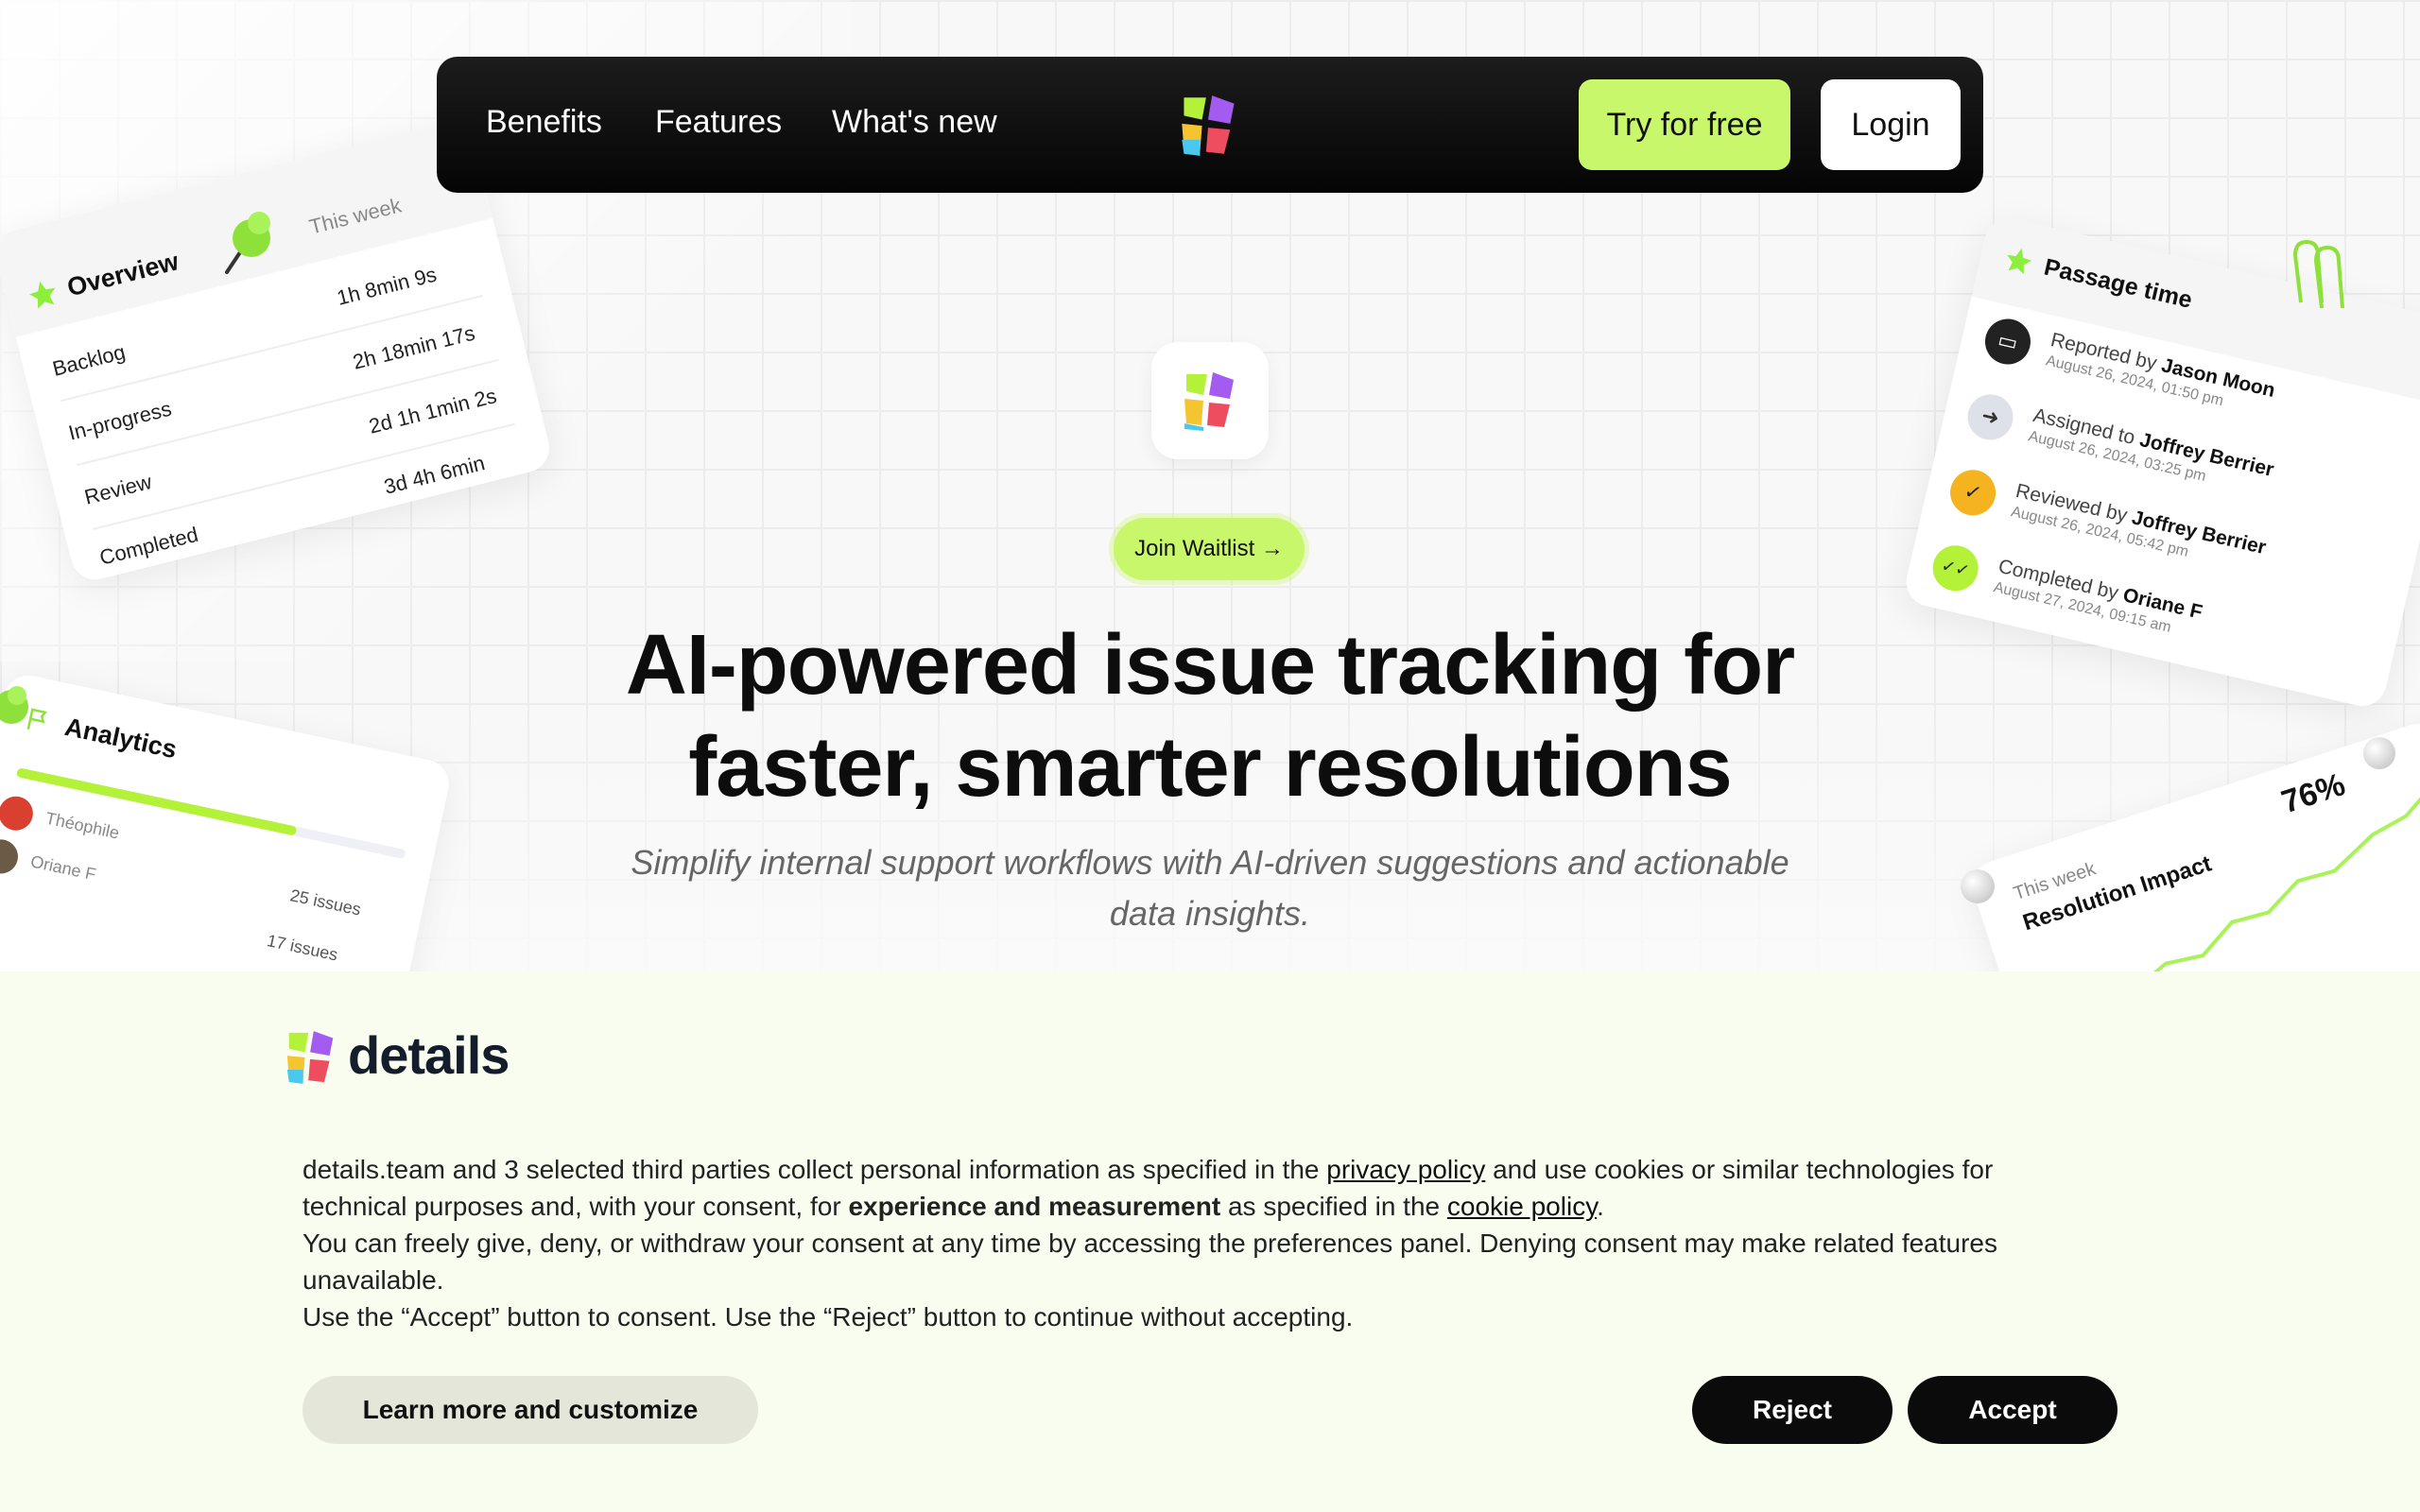 The image size is (2420, 1512). What do you see at coordinates (2318, 274) in the screenshot?
I see `paperclip-icon` at bounding box center [2318, 274].